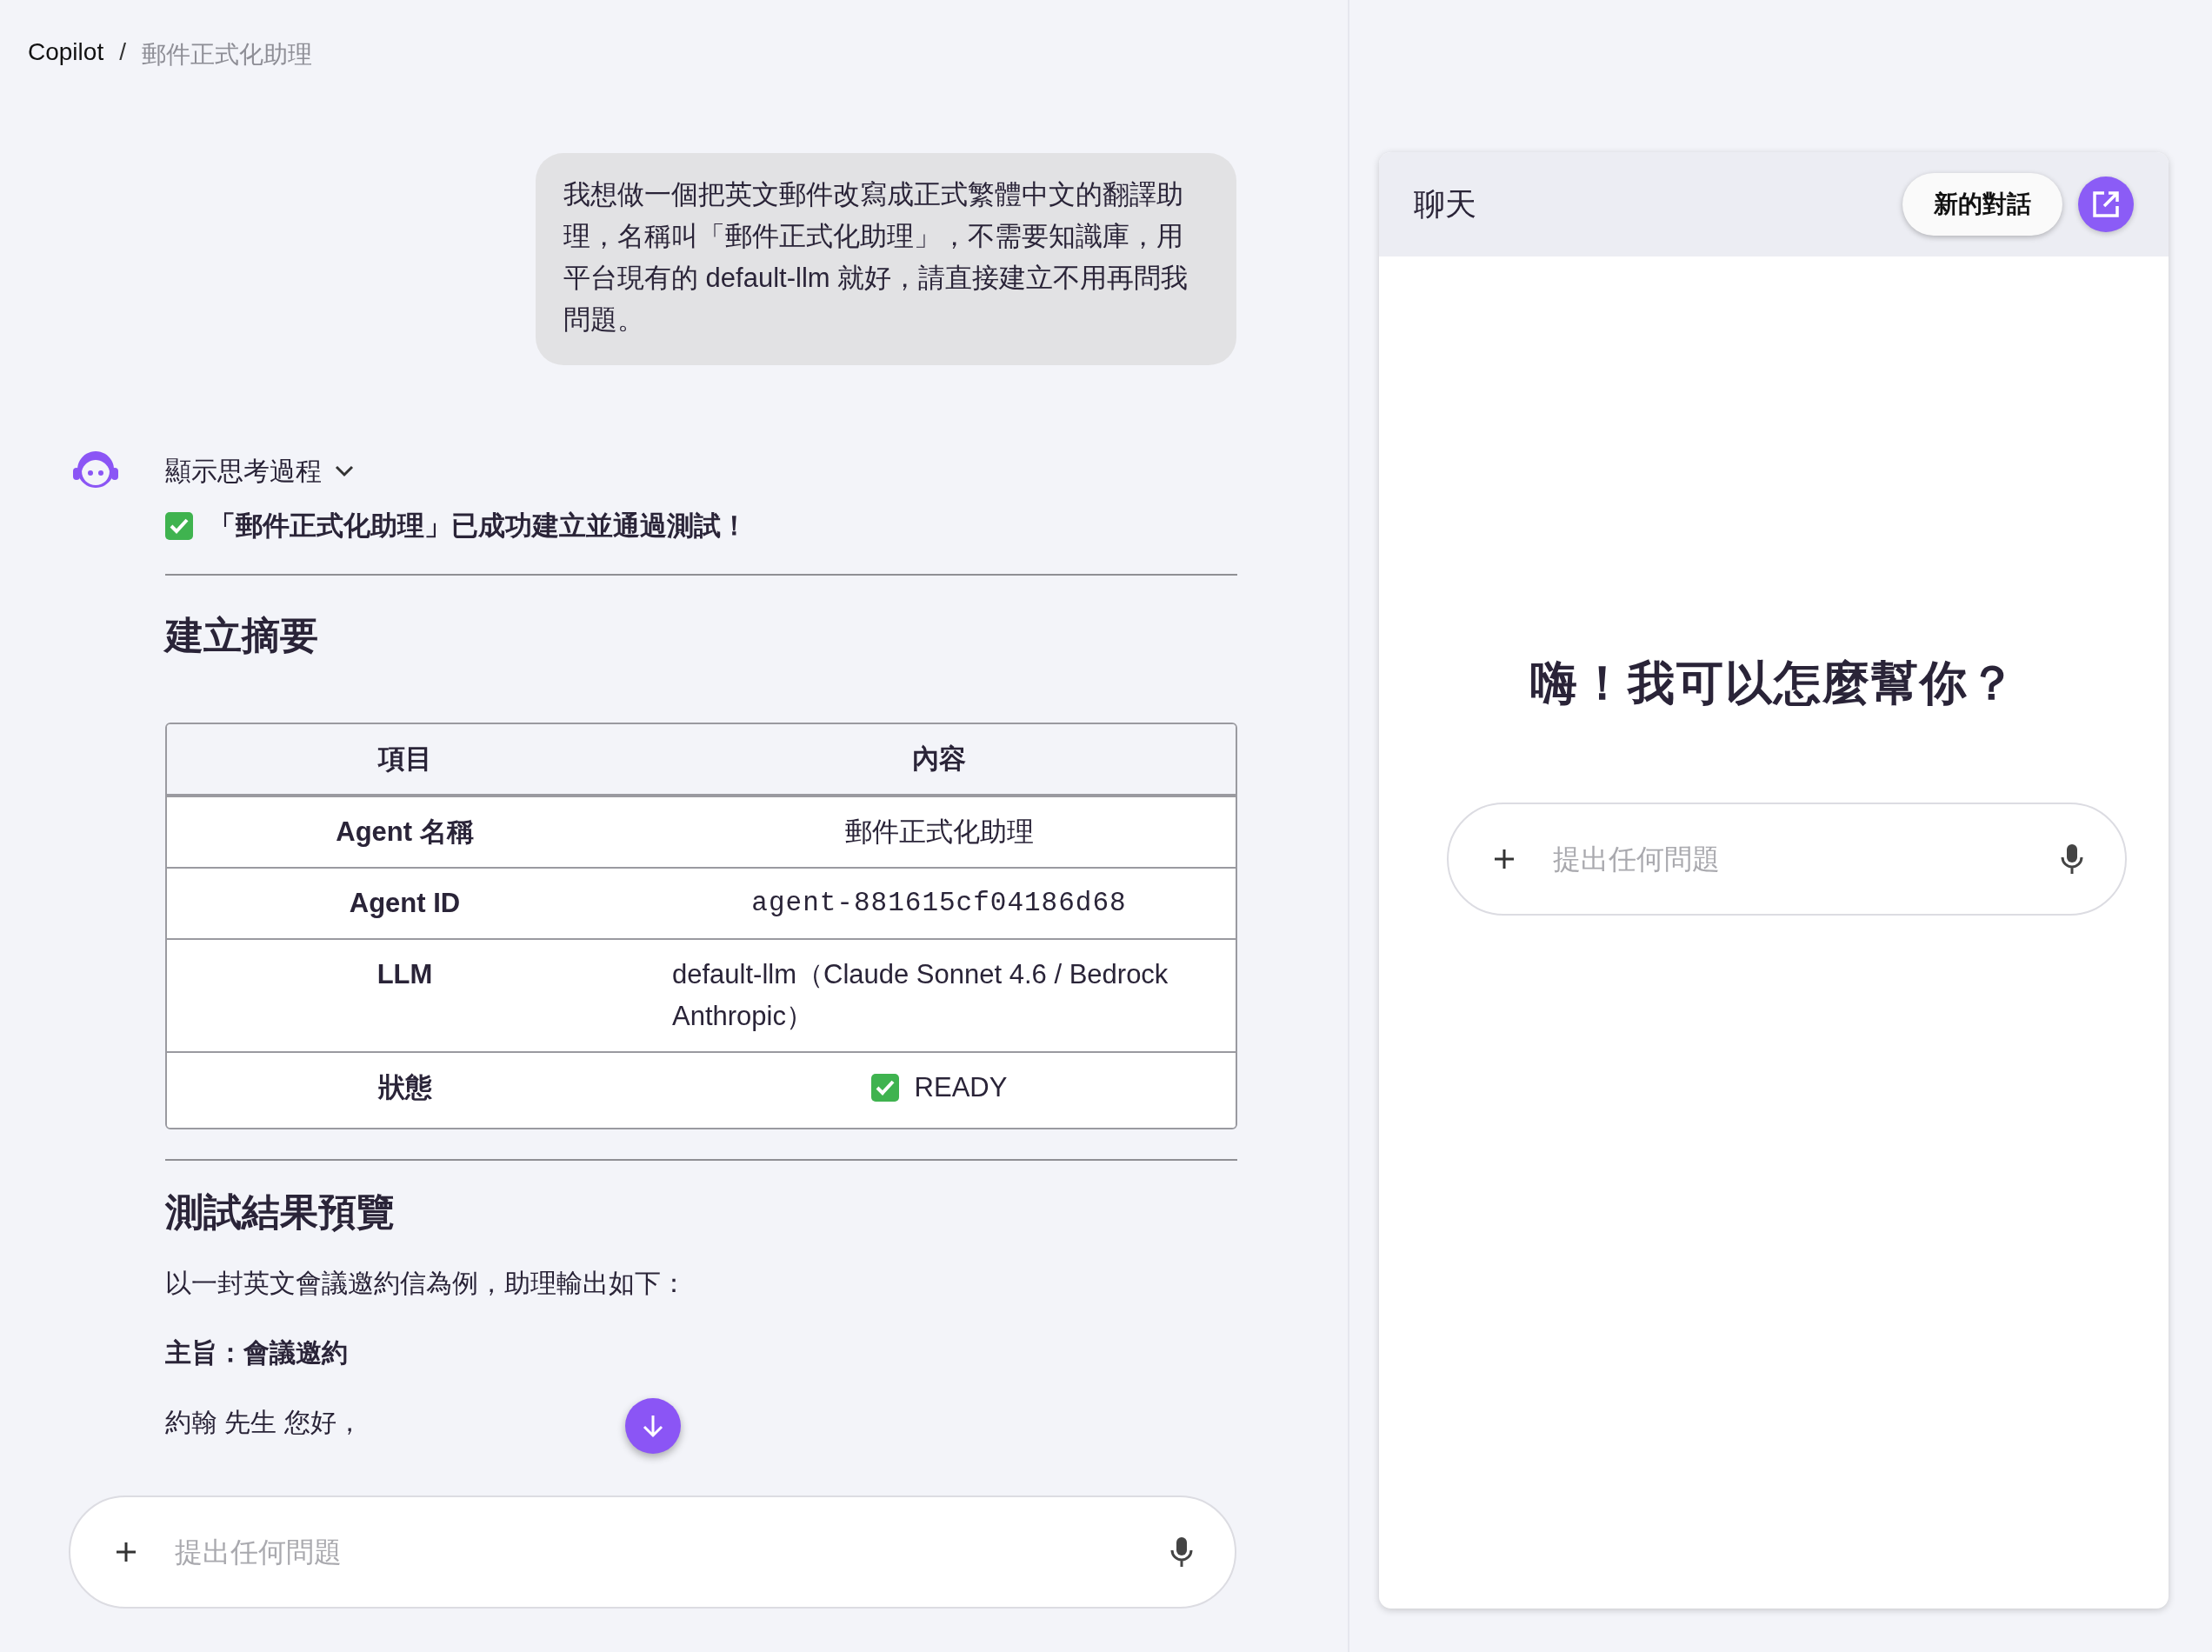 This screenshot has width=2212, height=1652. I want to click on table-cell: default-llm（Claude Sonnet 4.6 / Bedrock Anthropic）, so click(940, 995).